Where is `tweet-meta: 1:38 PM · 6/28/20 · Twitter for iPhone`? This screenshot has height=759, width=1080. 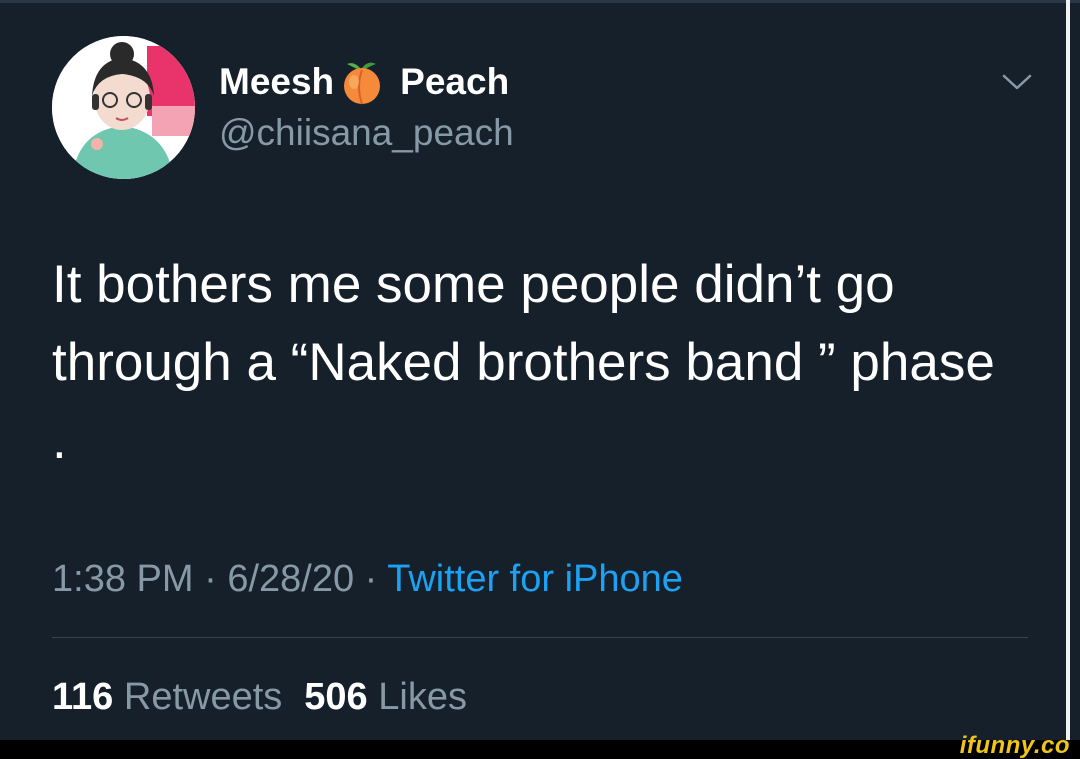
tweet-meta: 1:38 PM · 6/28/20 · Twitter for iPhone is located at coordinates (367, 579).